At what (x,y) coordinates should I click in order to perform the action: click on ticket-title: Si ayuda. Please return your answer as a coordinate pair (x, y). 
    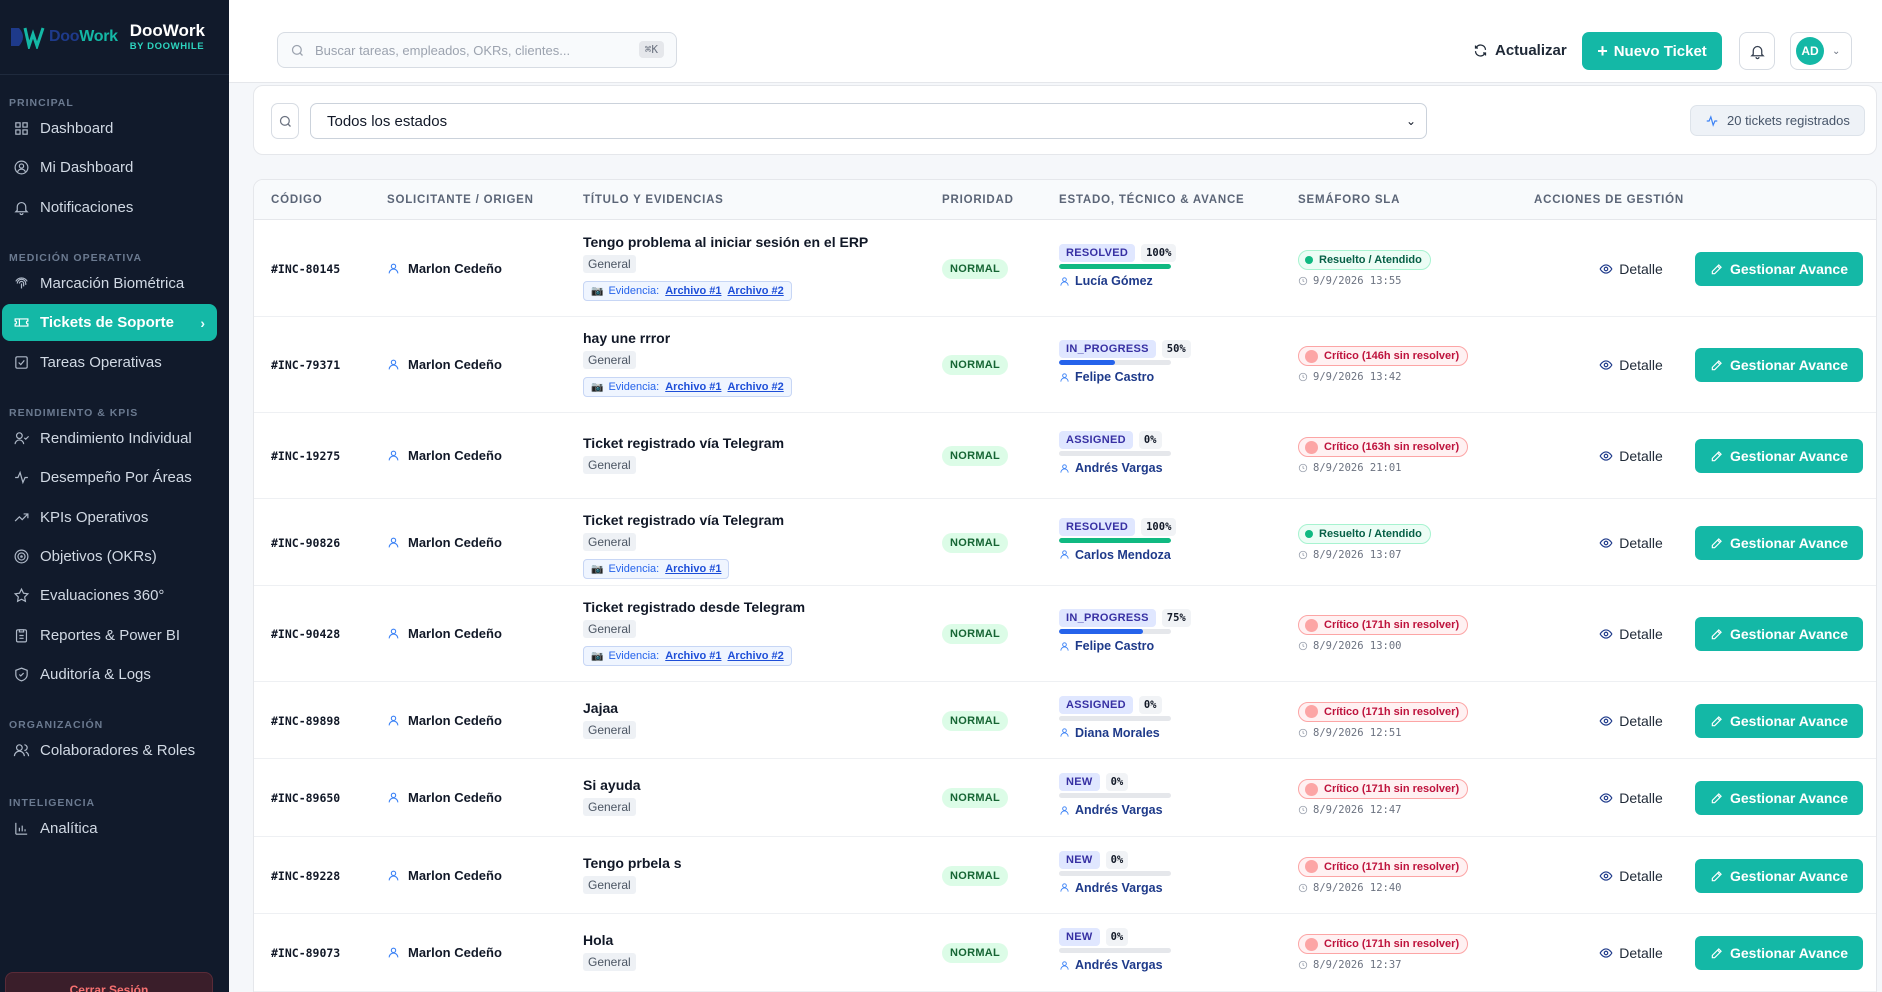
    Looking at the image, I should click on (612, 785).